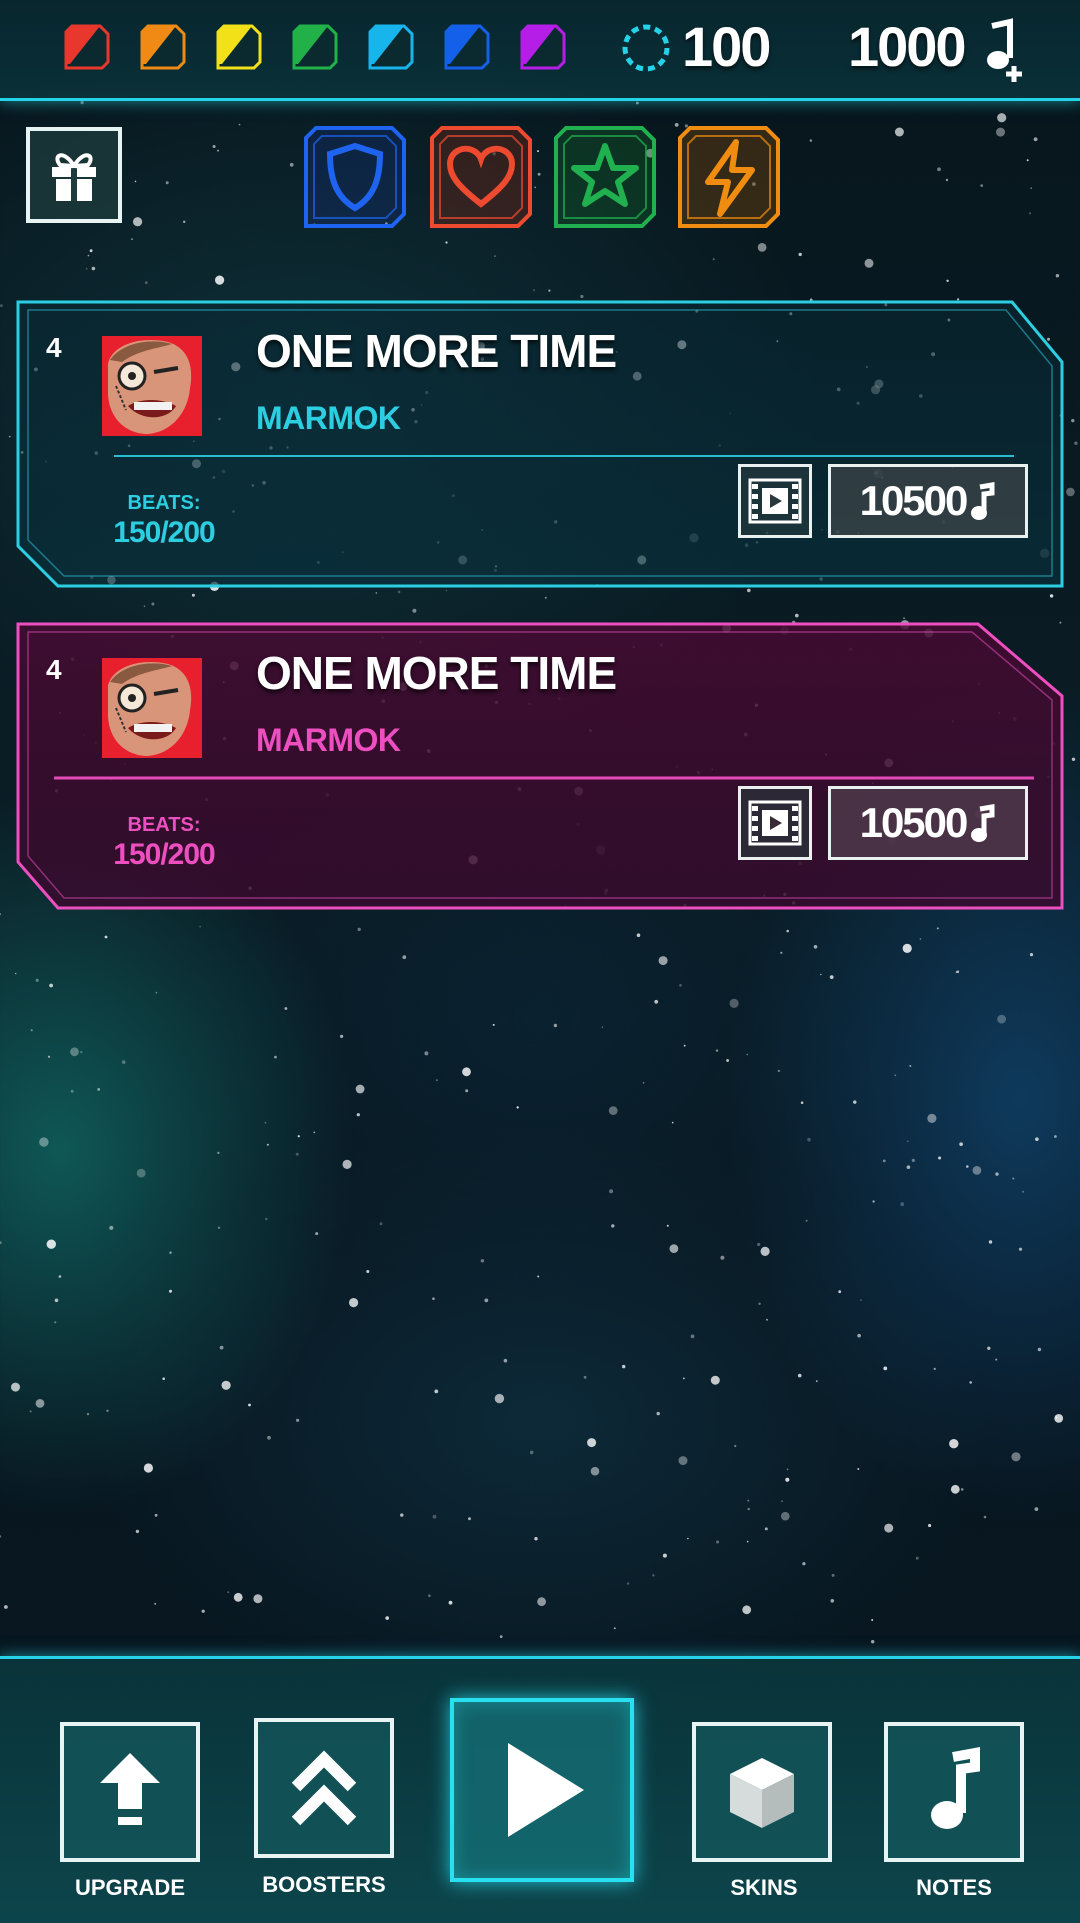 The width and height of the screenshot is (1080, 1923). Describe the element at coordinates (762, 1792) in the screenshot. I see `skins-button` at that location.